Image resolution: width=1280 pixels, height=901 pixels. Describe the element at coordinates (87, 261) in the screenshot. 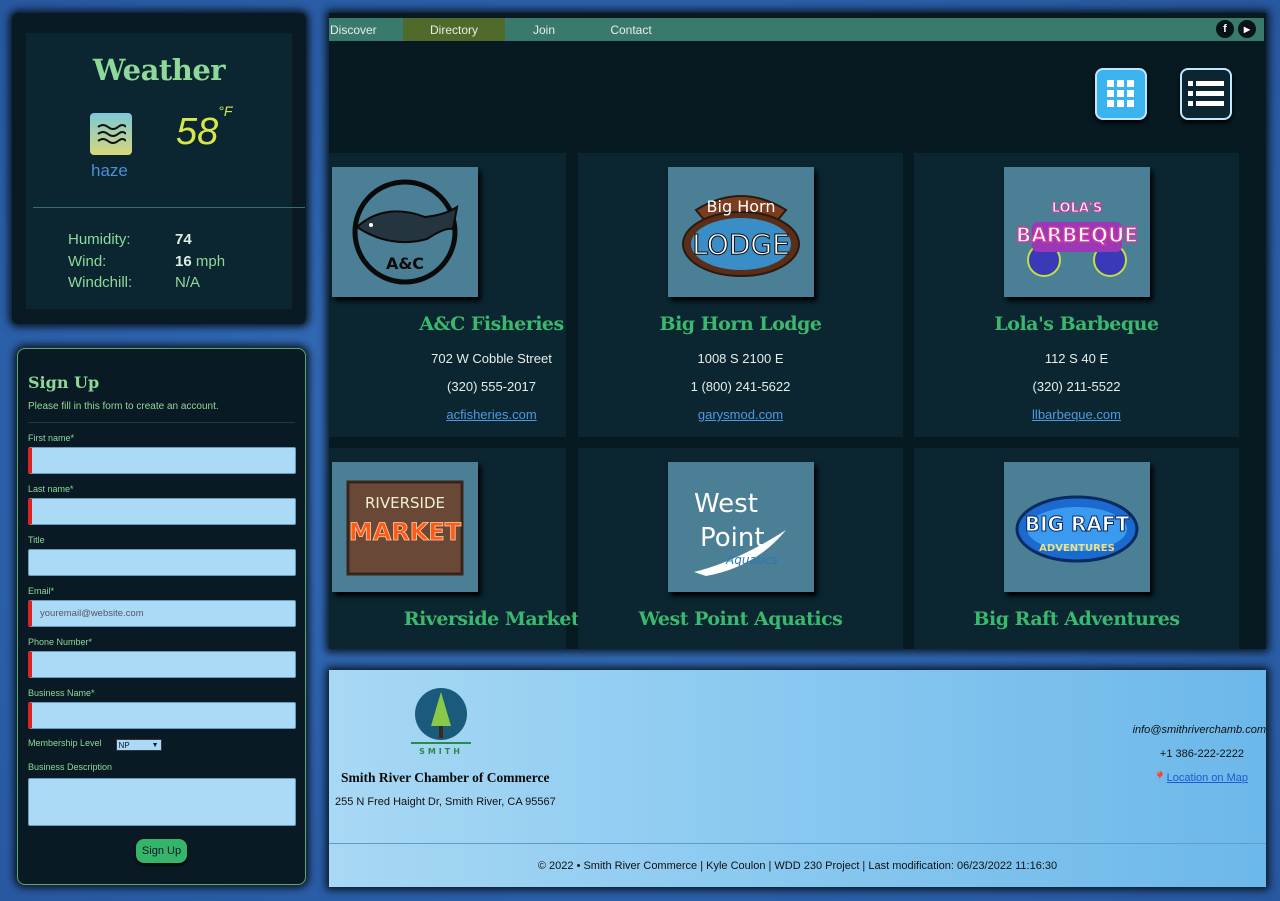

I see `wind-label: Wind:` at that location.